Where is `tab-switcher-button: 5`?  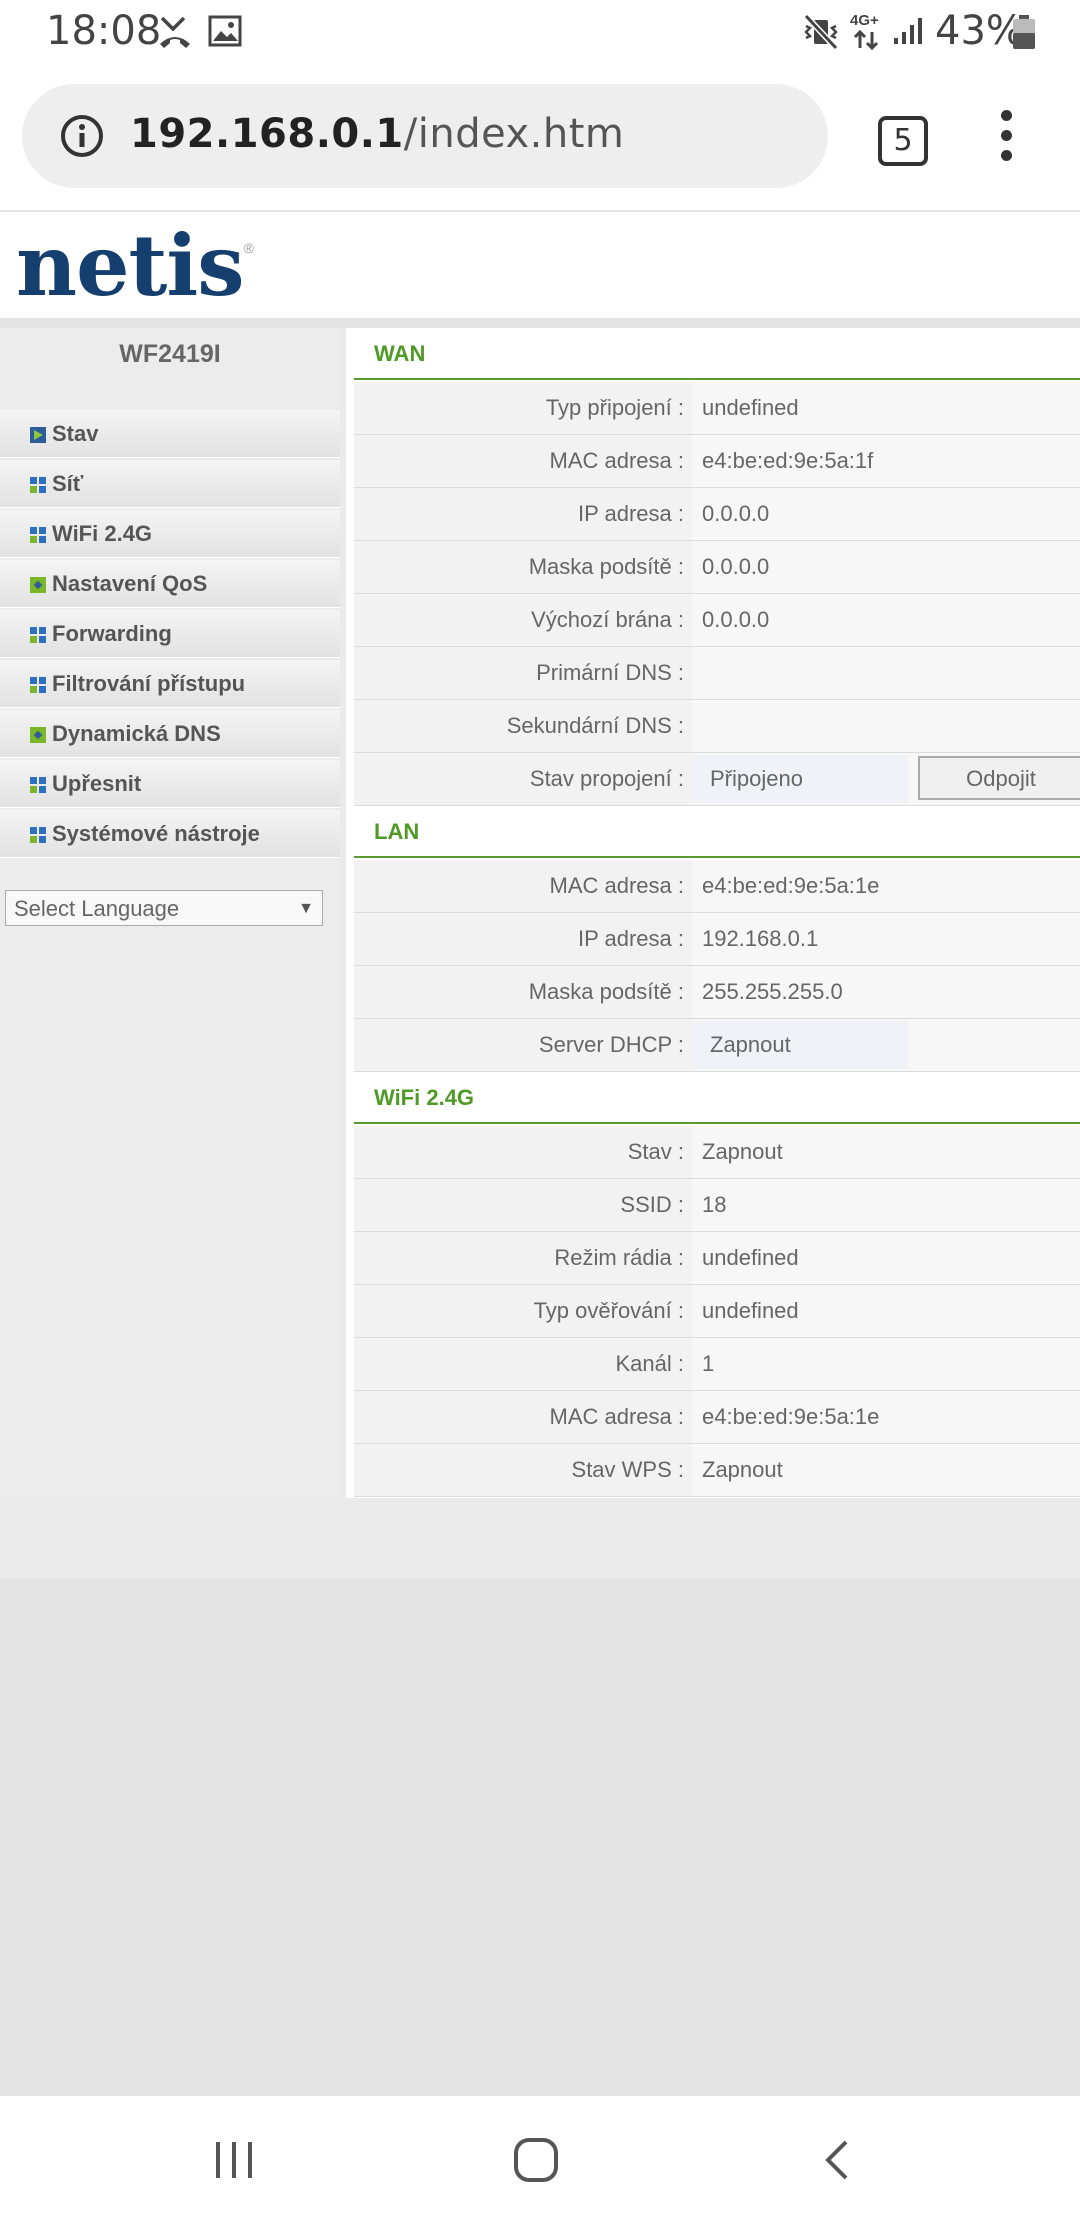
tab-switcher-button: 5 is located at coordinates (903, 141).